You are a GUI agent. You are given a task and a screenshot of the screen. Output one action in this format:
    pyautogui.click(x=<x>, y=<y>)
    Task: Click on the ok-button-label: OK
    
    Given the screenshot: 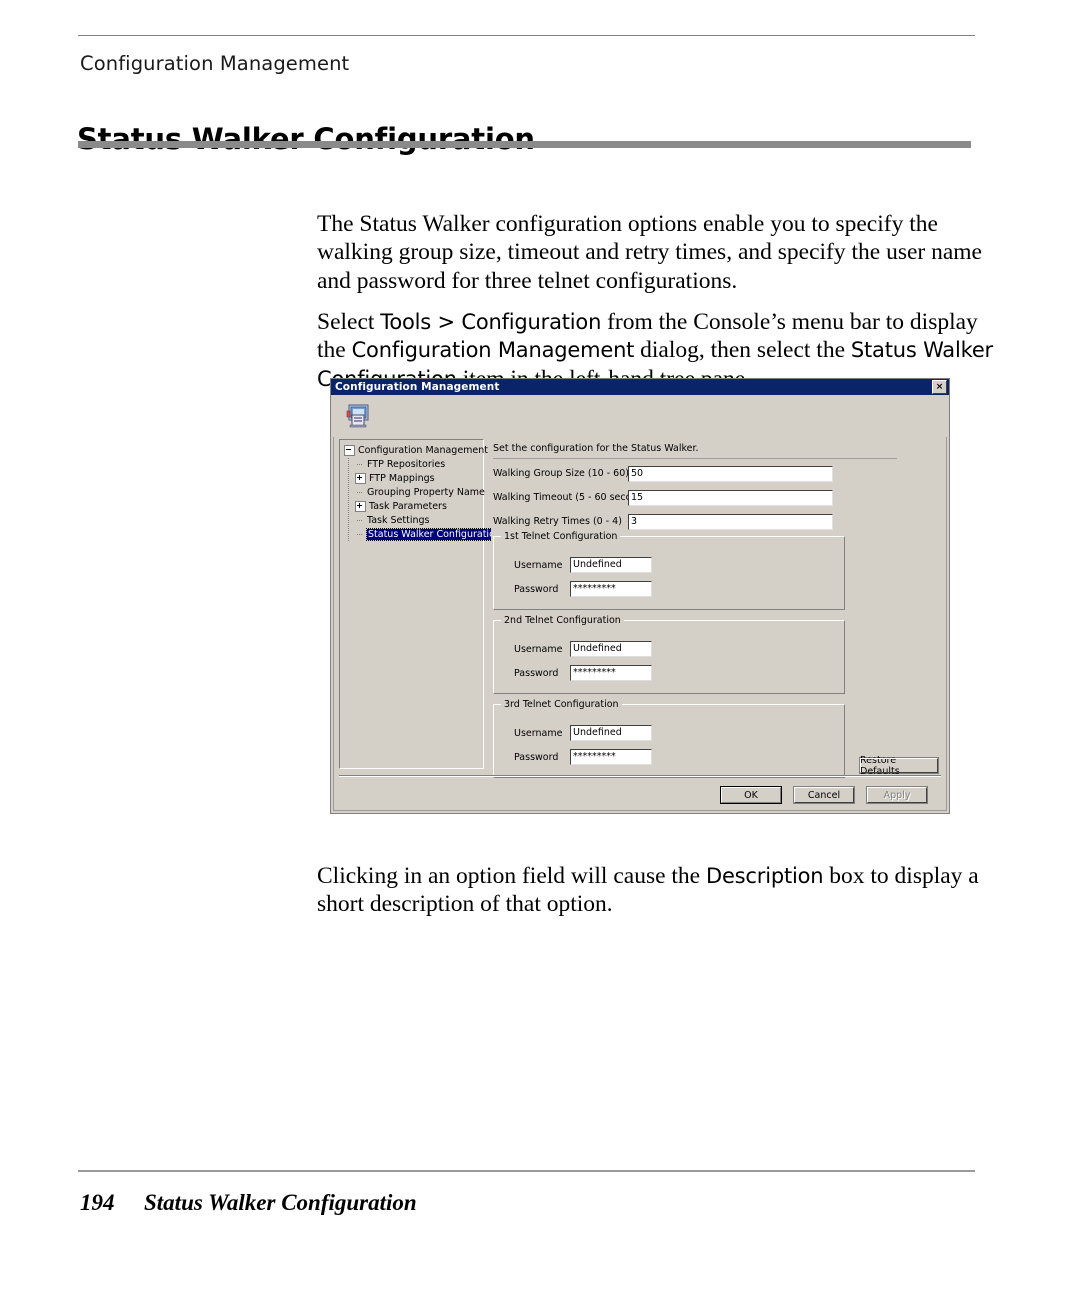 What is the action you would take?
    pyautogui.click(x=751, y=795)
    